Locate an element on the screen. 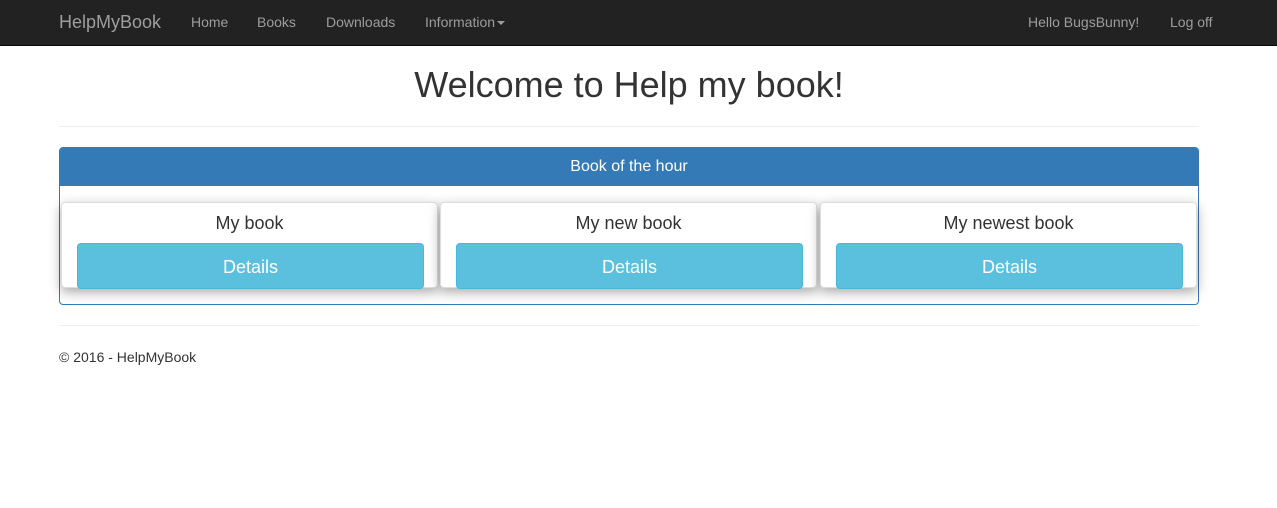 This screenshot has width=1277, height=508. book-card: My new book Details is located at coordinates (628, 245).